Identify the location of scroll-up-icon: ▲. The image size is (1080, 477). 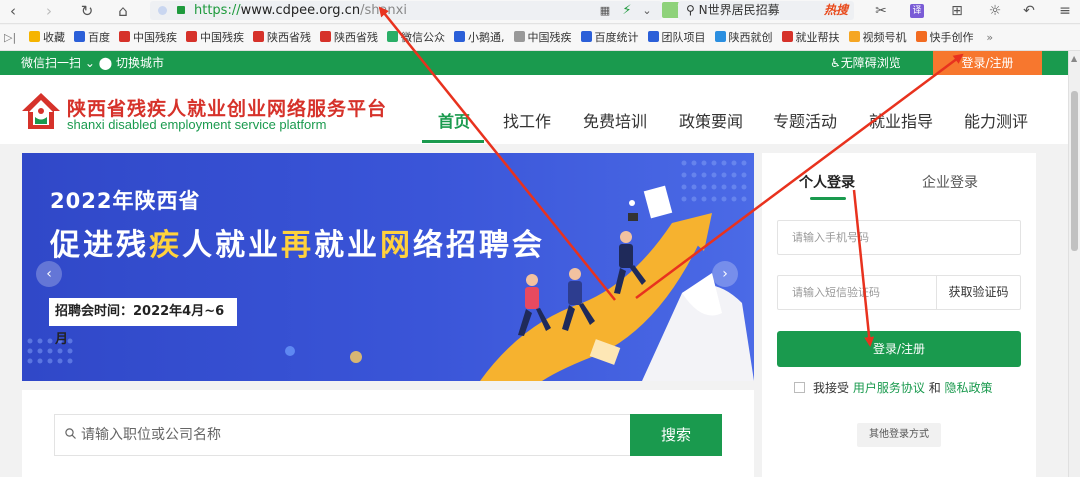
(1074, 58).